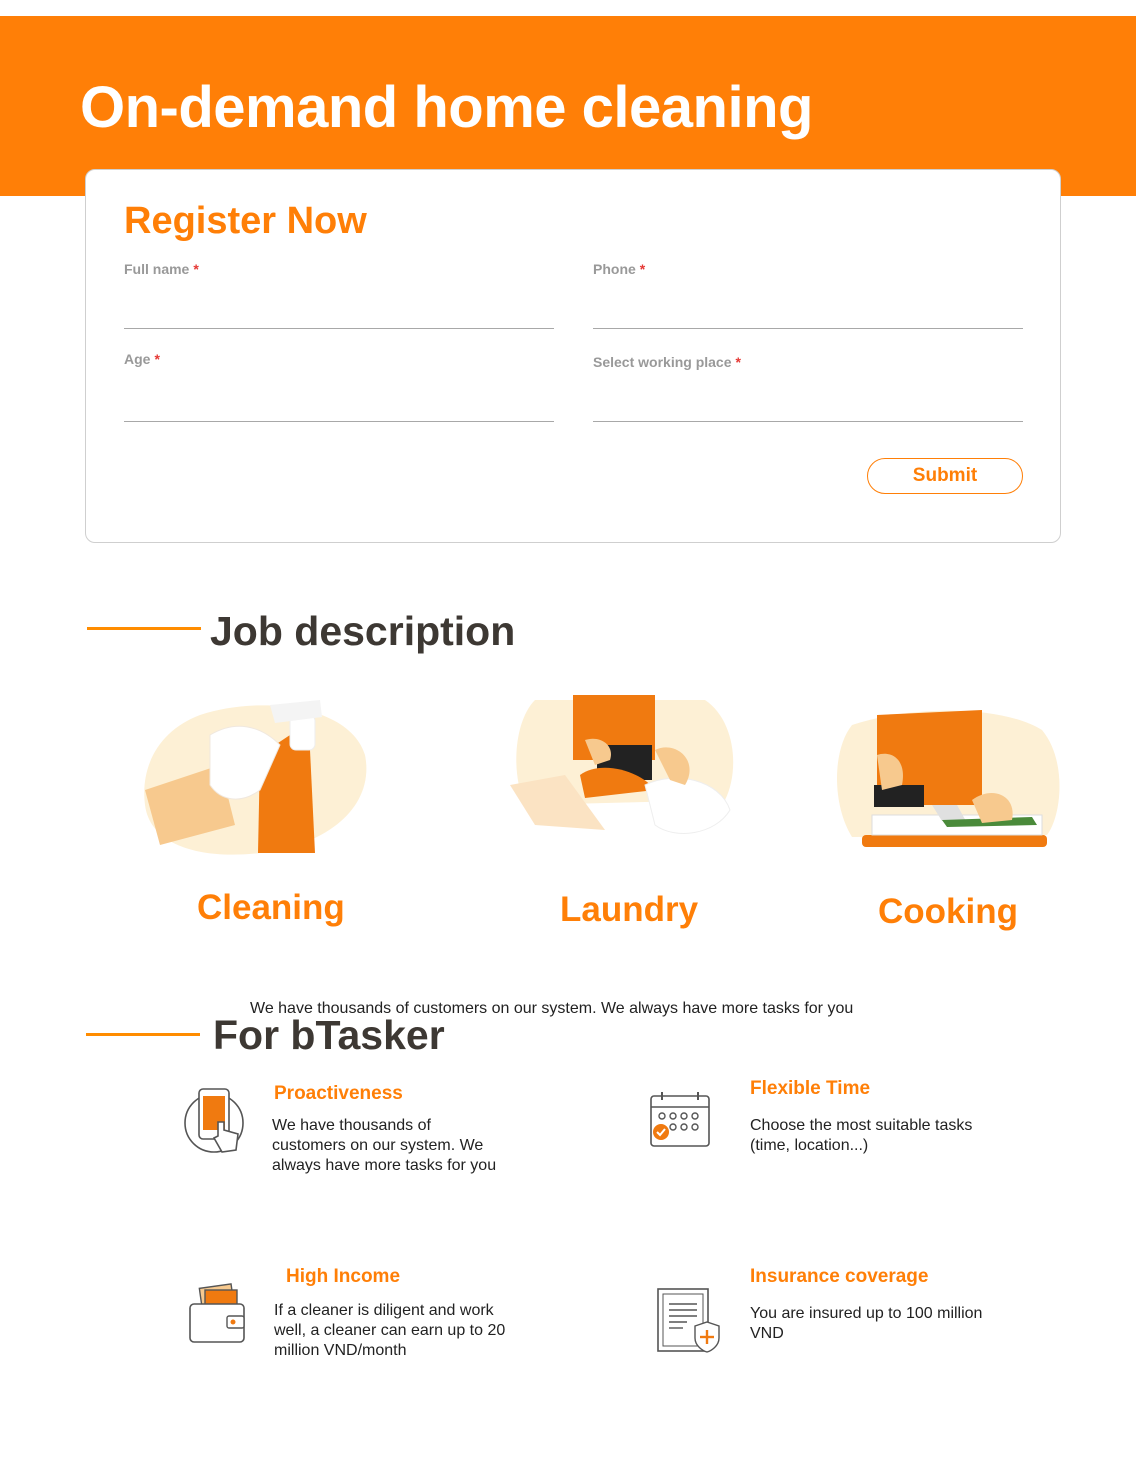  I want to click on job-label-laundry: Laundry, so click(629, 909).